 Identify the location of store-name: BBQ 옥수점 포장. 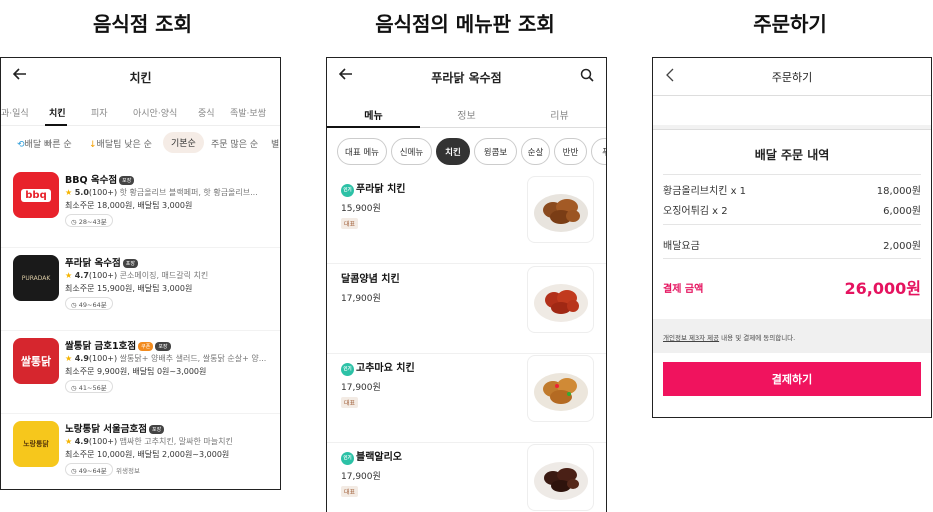
(100, 179).